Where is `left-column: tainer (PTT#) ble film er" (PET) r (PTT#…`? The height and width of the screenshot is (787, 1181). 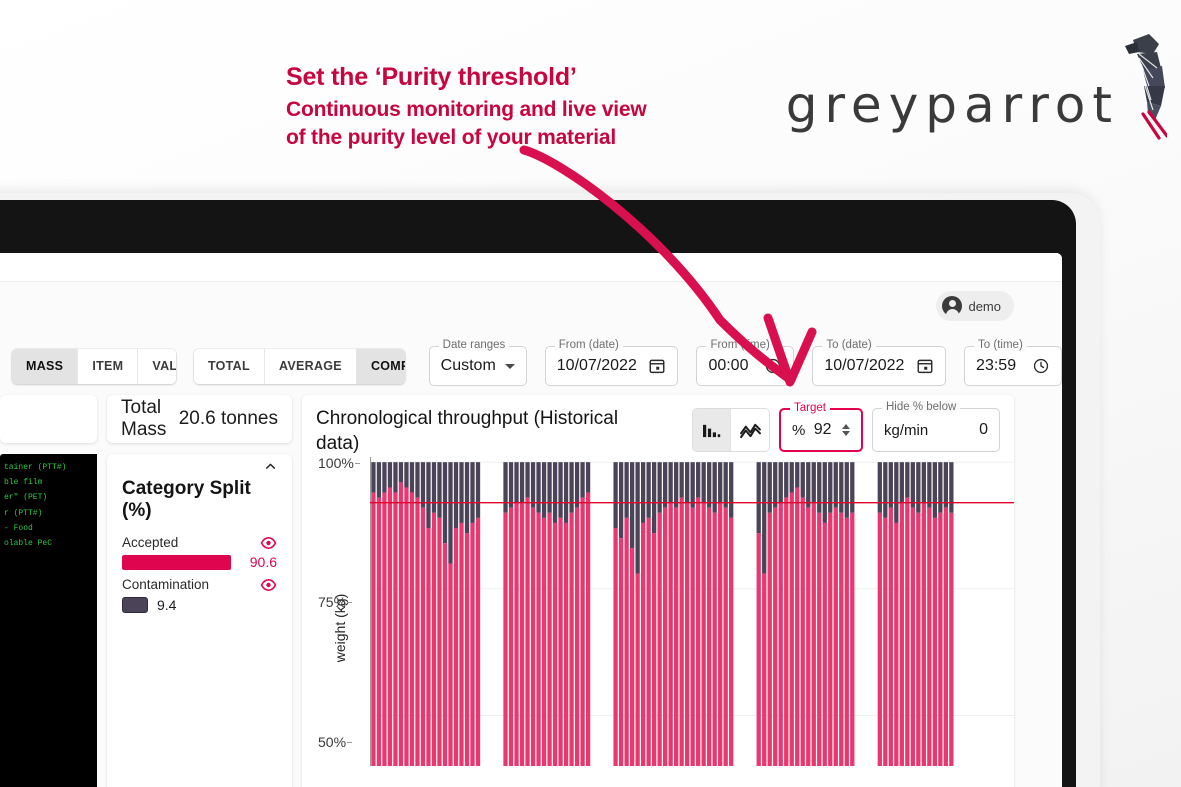
left-column: tainer (PTT#) ble film er" (PET) r (PTT#… is located at coordinates (48, 591).